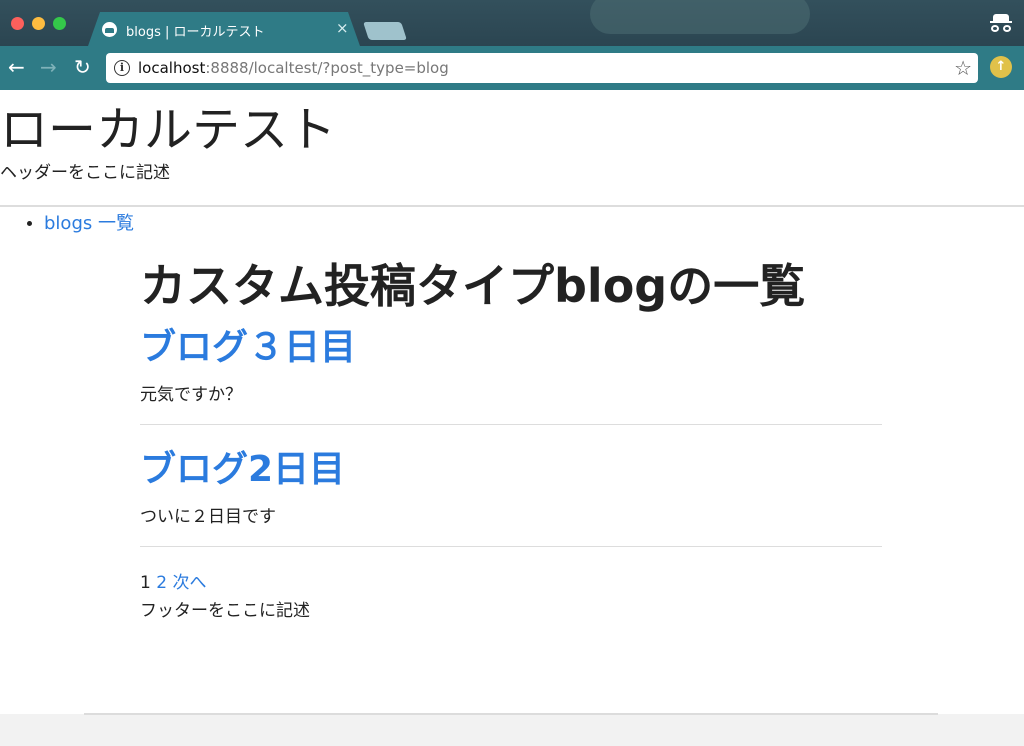 The height and width of the screenshot is (746, 1024). I want to click on pagination-page-2: 2, so click(161, 583).